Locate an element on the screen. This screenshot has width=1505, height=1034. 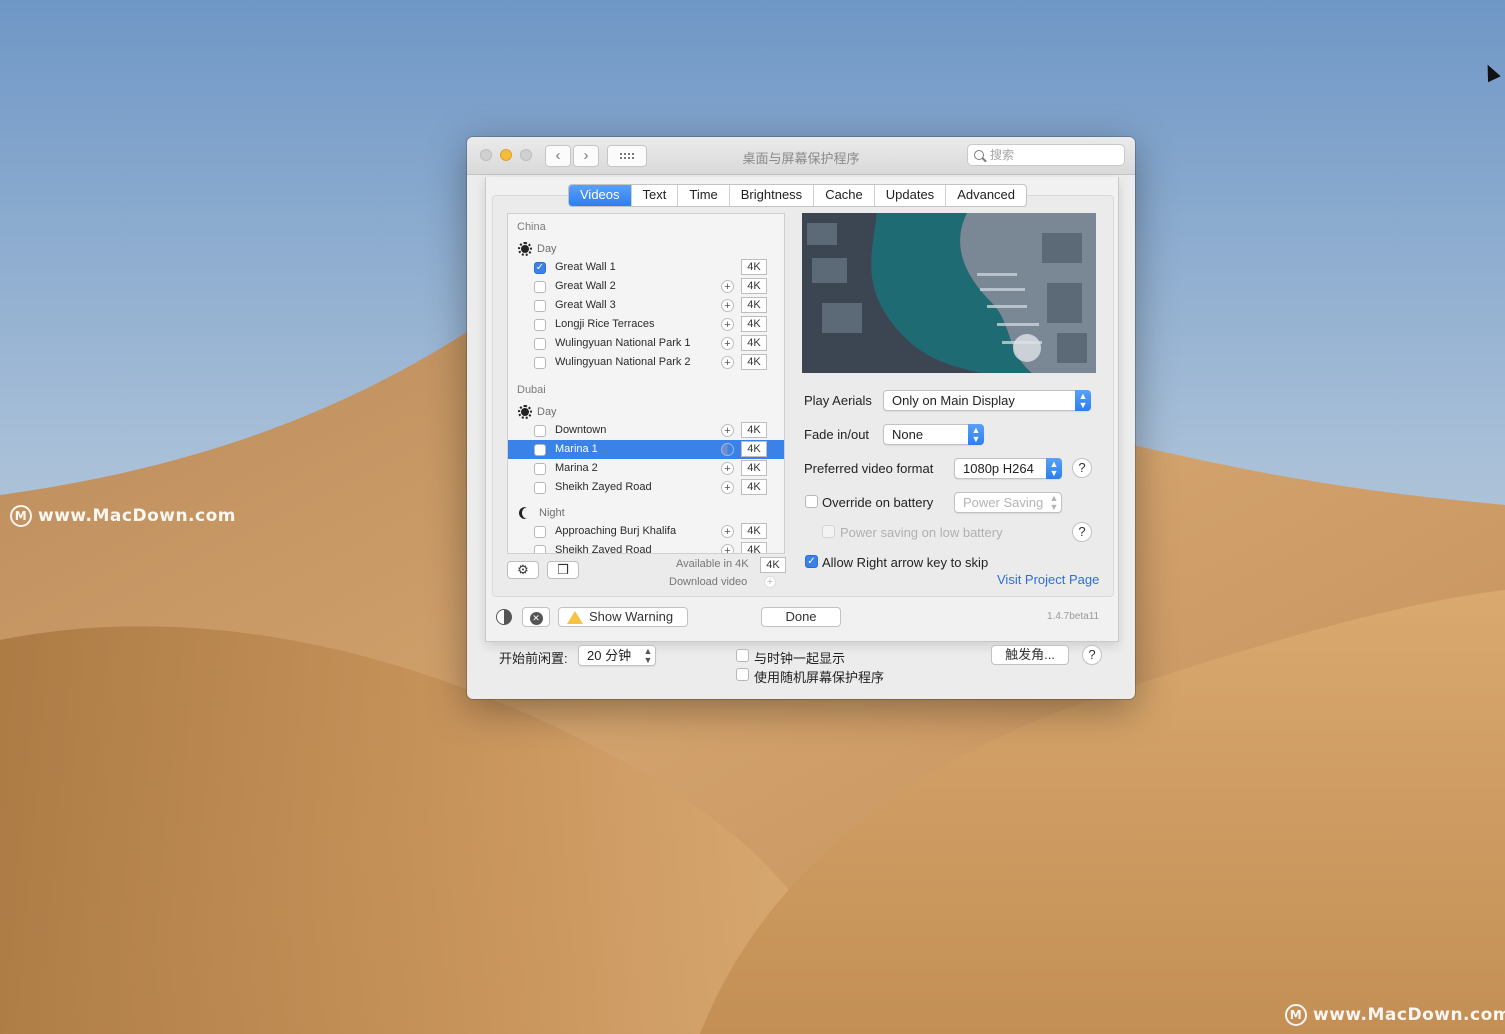
close-circle-icon: ✕ is located at coordinates (536, 618).